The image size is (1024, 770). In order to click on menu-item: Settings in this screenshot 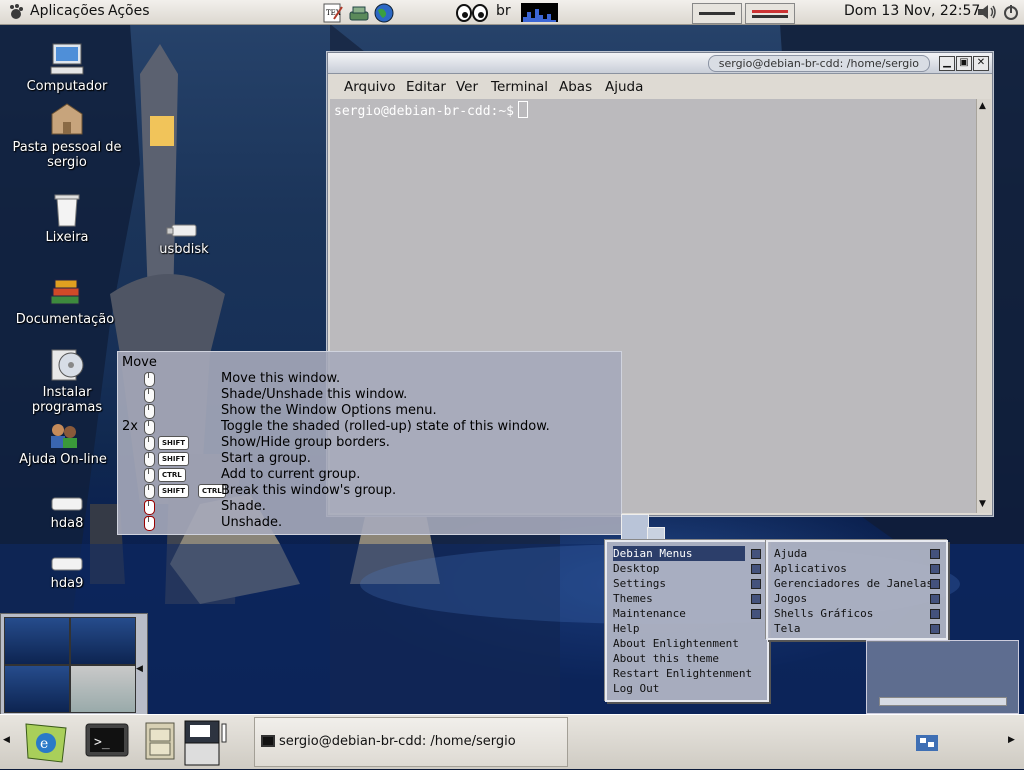, I will do `click(679, 583)`.